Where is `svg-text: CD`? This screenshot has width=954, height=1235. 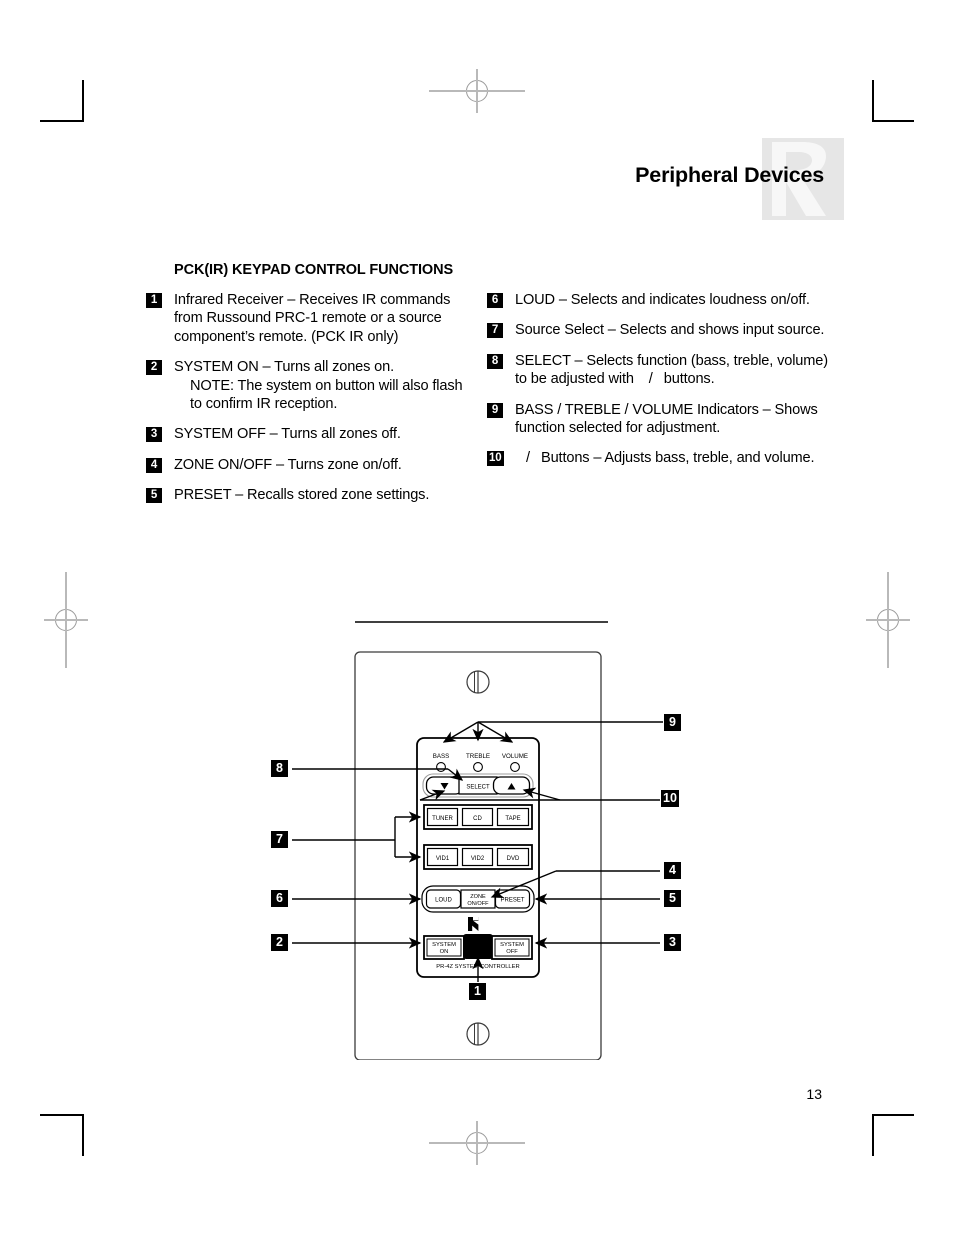 svg-text: CD is located at coordinates (477, 819).